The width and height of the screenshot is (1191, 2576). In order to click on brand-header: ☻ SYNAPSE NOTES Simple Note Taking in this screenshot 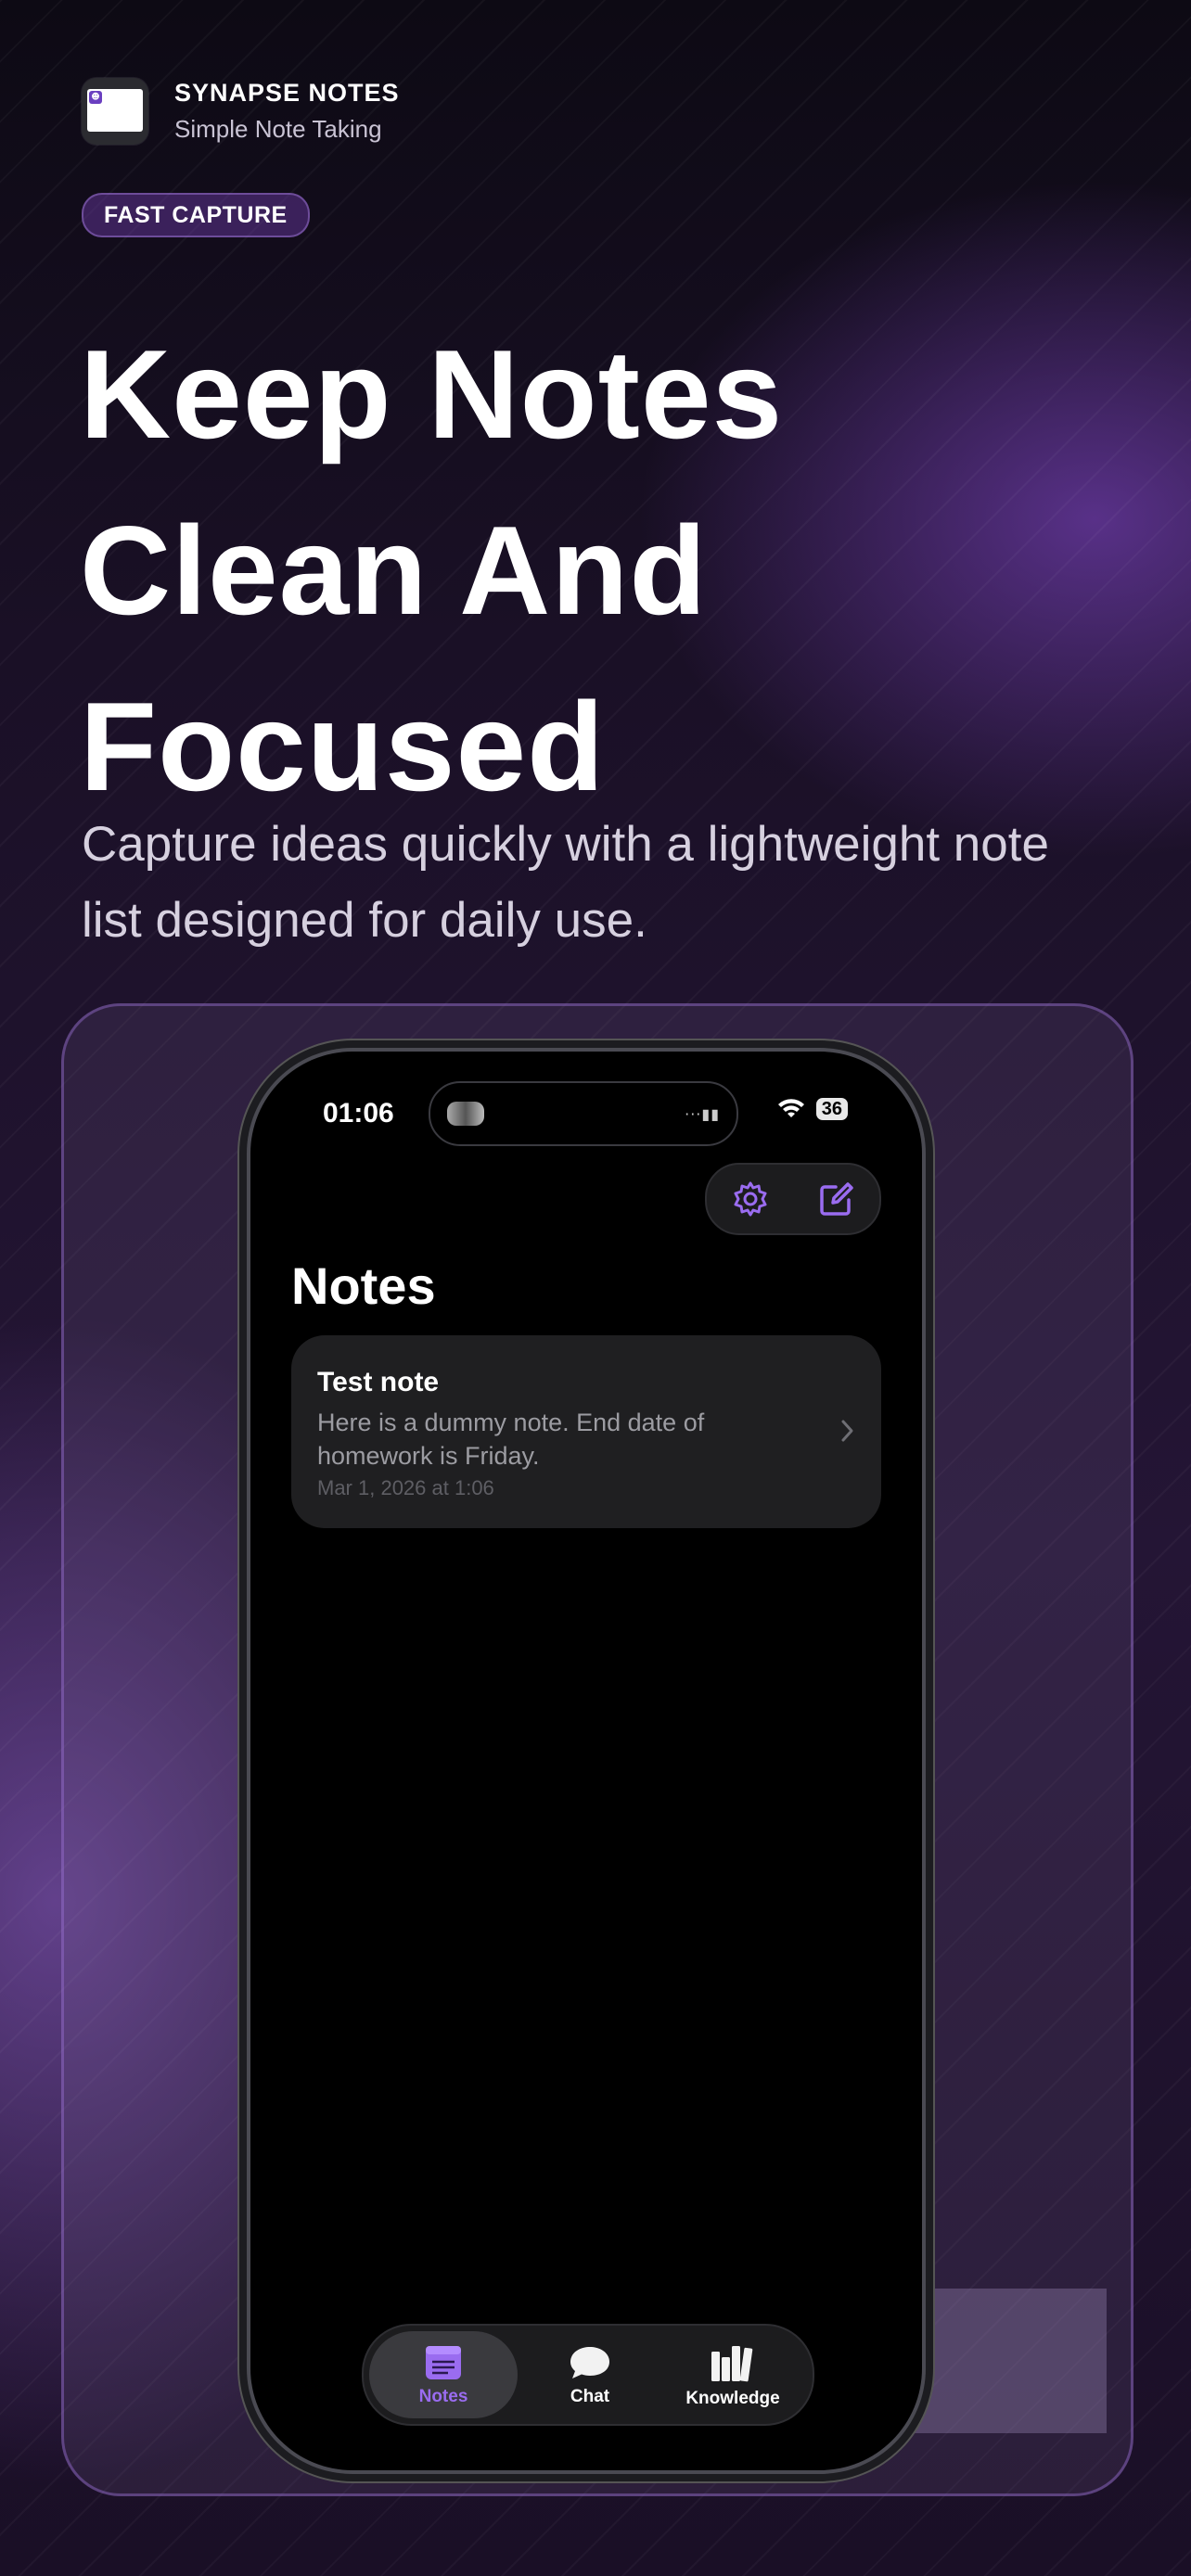, I will do `click(241, 112)`.